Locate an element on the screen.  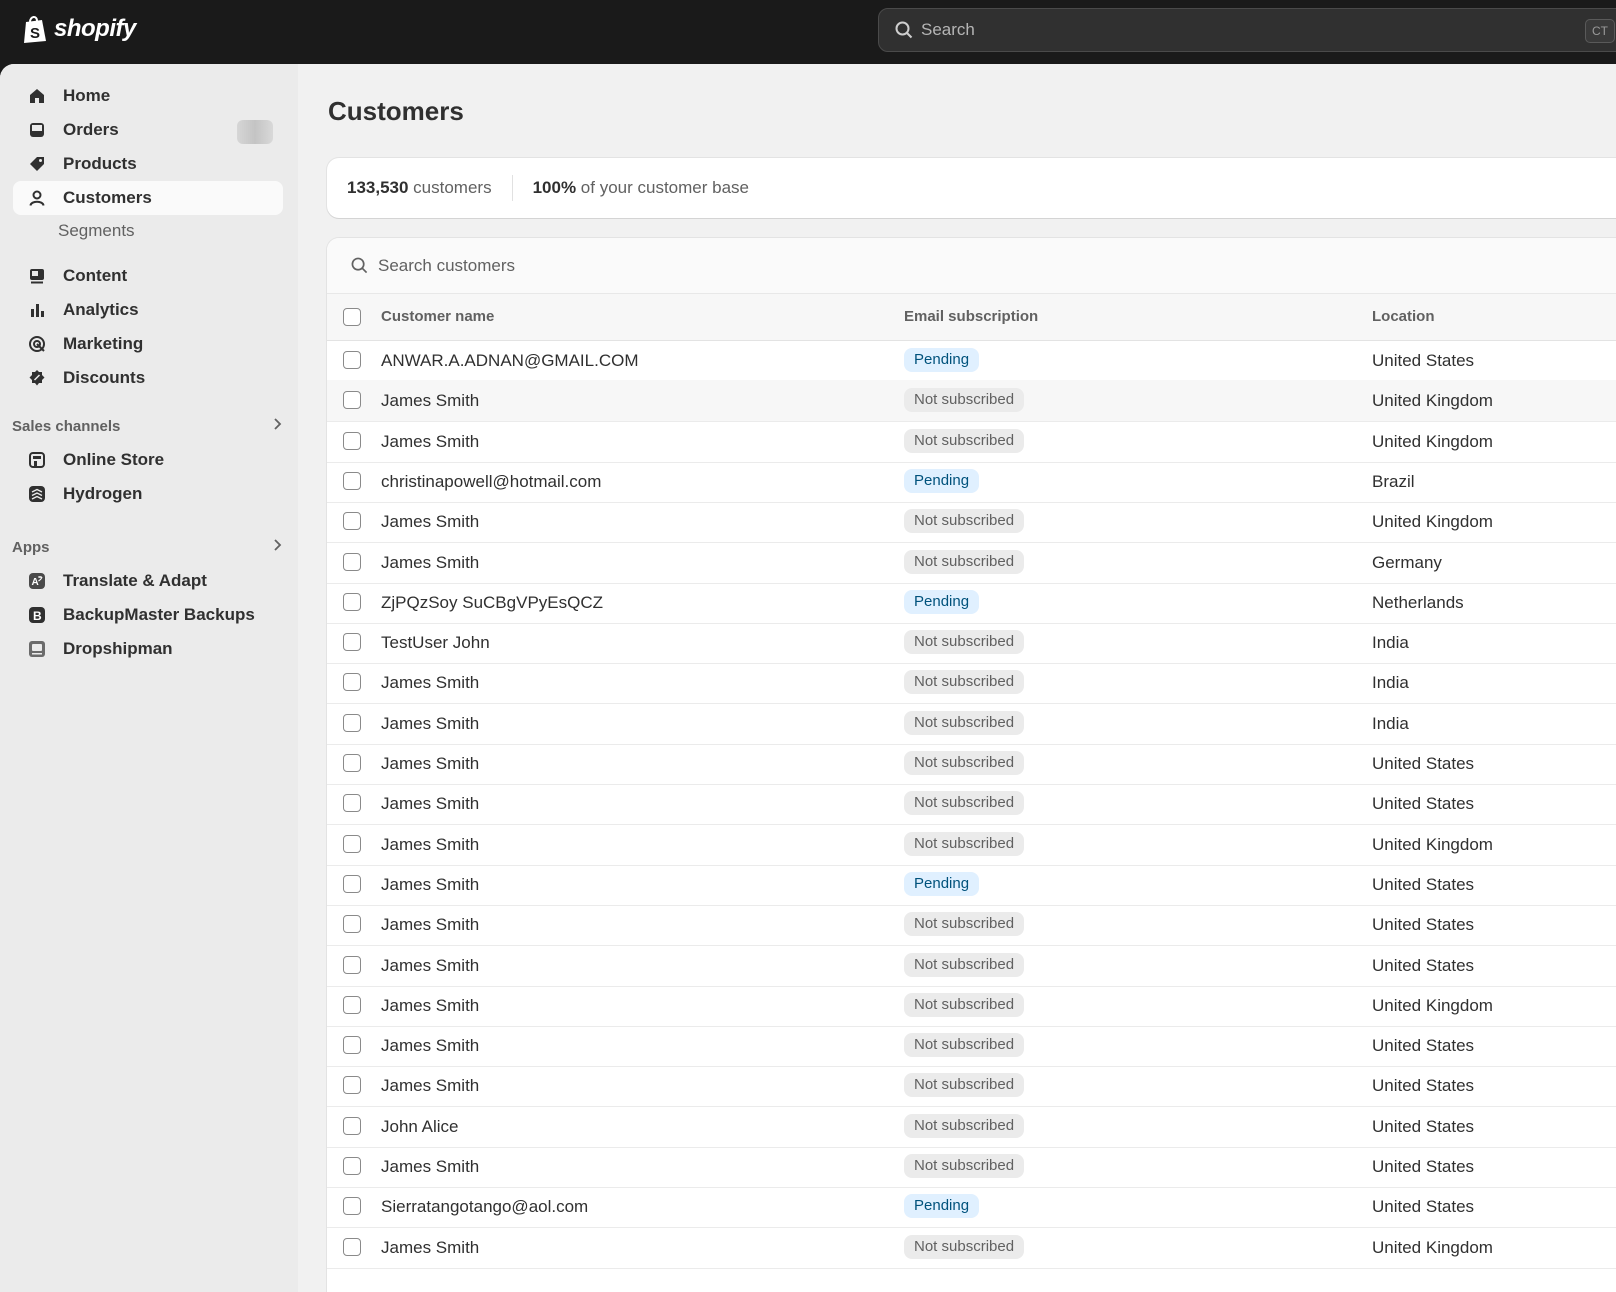
table-row: christinapowell@hotmail.com Pending Brazil is located at coordinates (971, 482).